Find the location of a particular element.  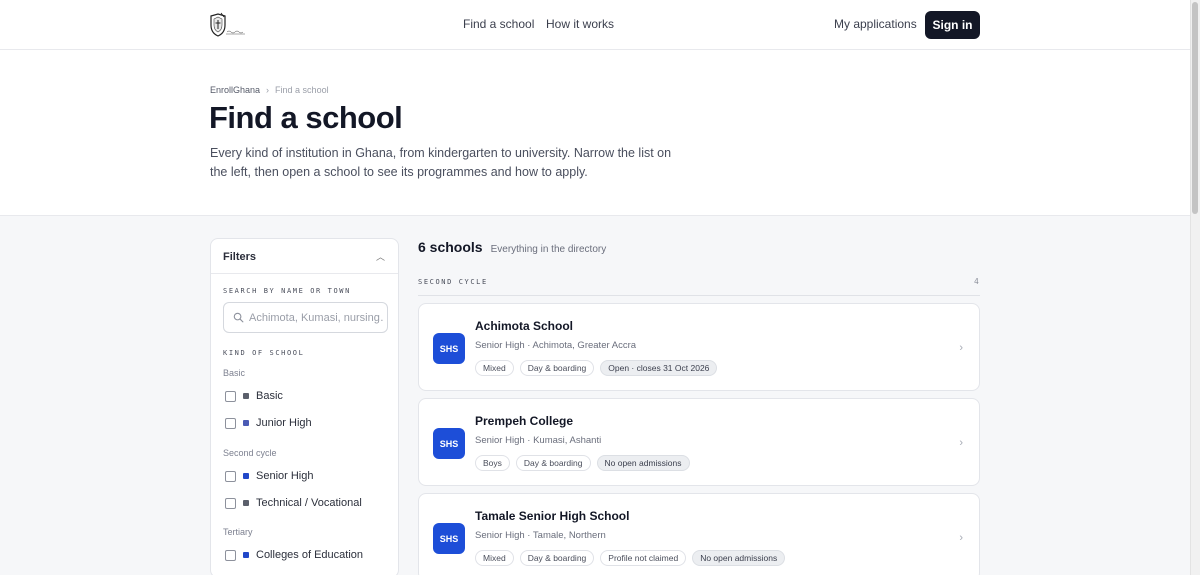

filter-label: Technical / Vocational is located at coordinates (309, 503).